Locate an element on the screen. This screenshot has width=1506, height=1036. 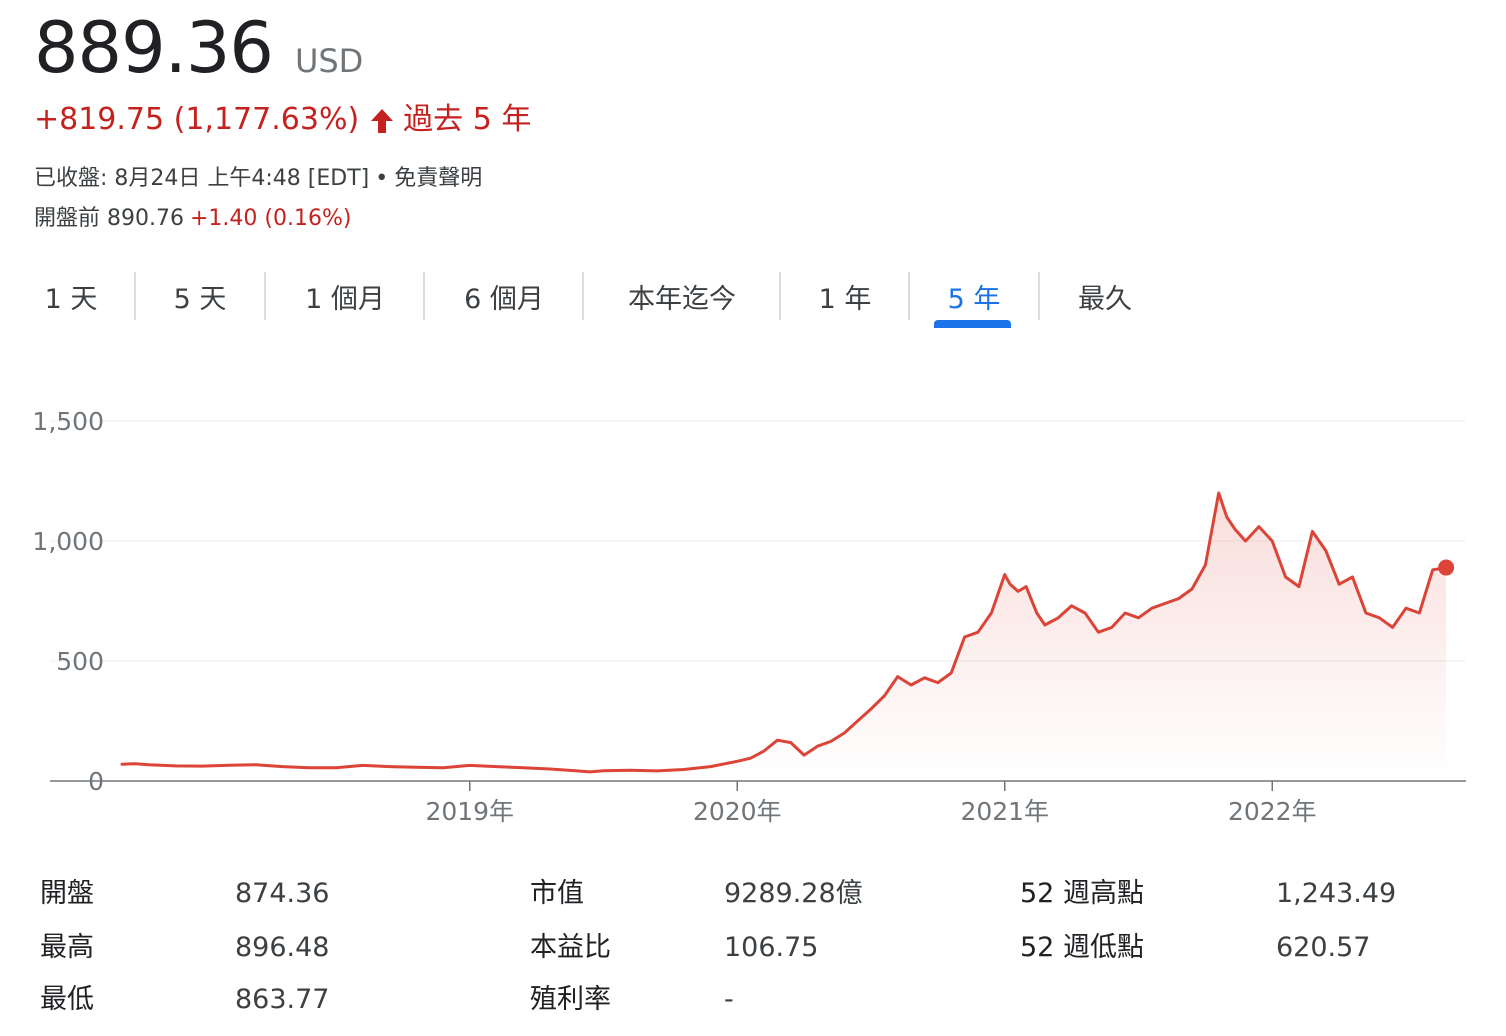
active-tab-indicator is located at coordinates (972, 324).